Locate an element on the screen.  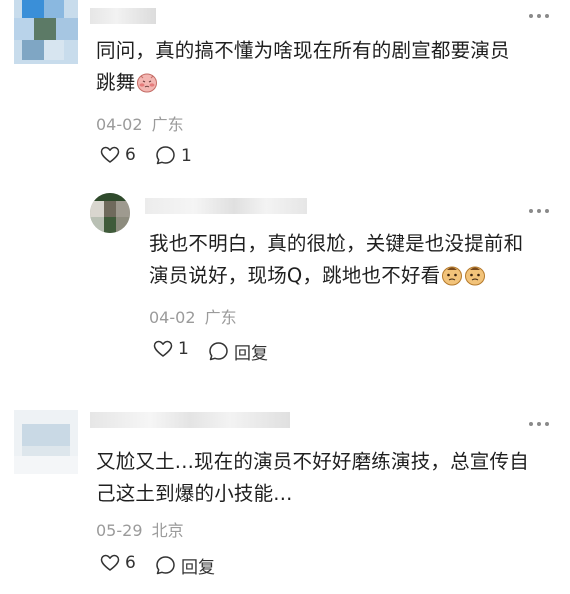
comment-location: 北京 is located at coordinates (167, 530).